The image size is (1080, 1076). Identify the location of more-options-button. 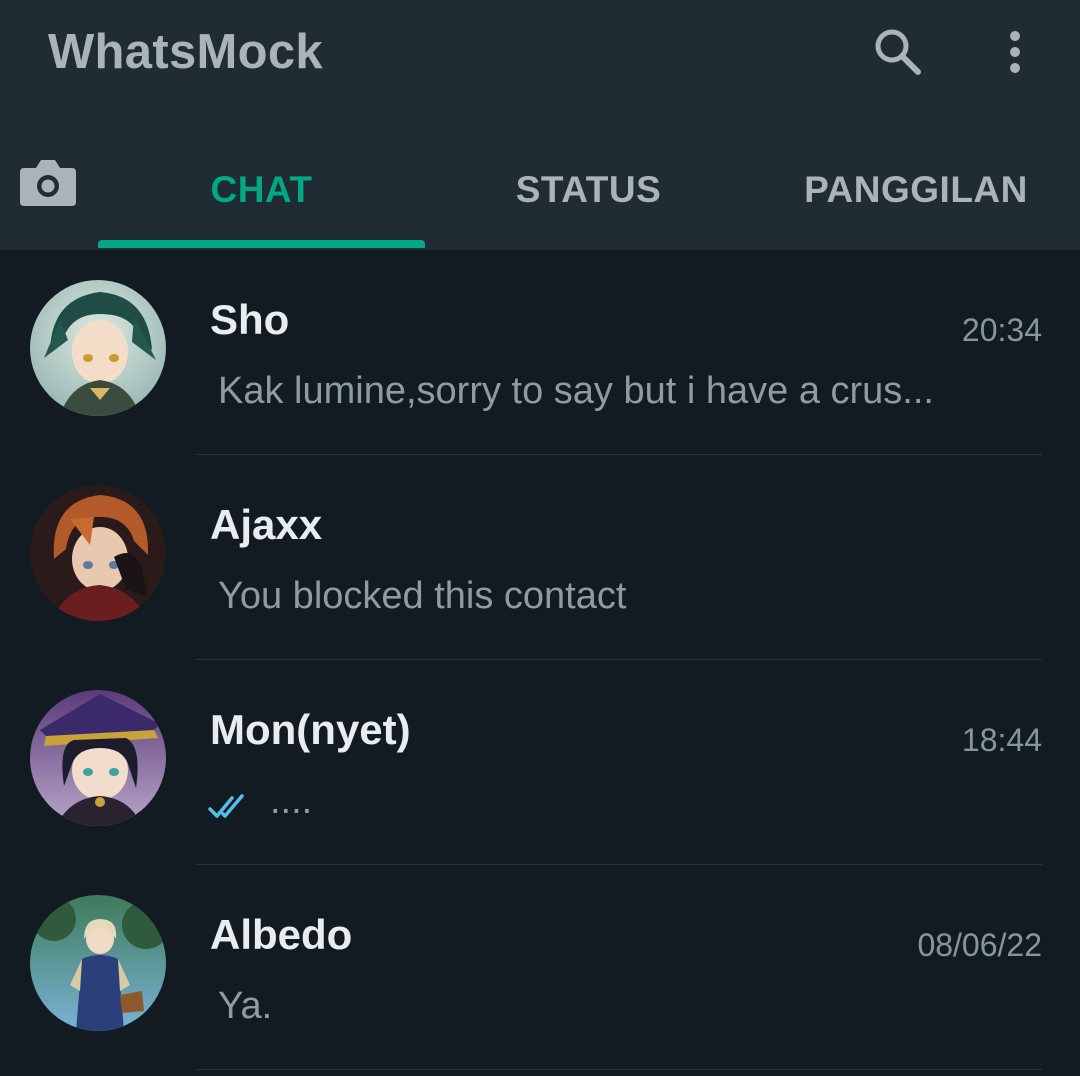
(1015, 52).